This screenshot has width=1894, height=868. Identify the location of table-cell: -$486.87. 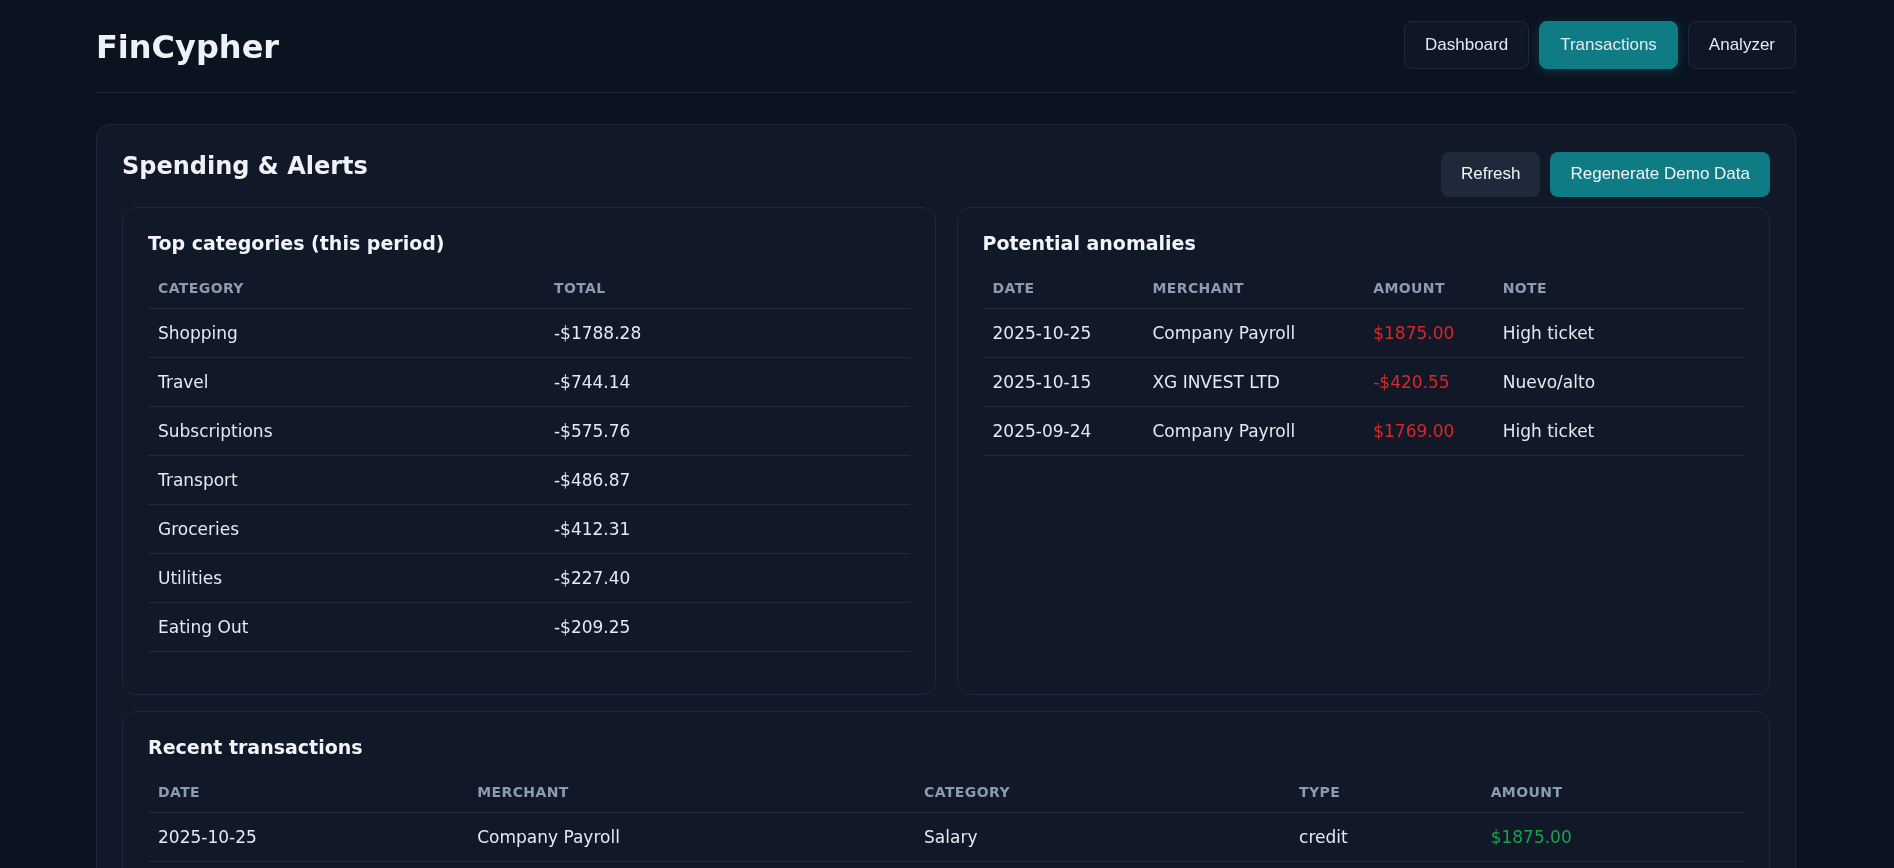
(726, 480).